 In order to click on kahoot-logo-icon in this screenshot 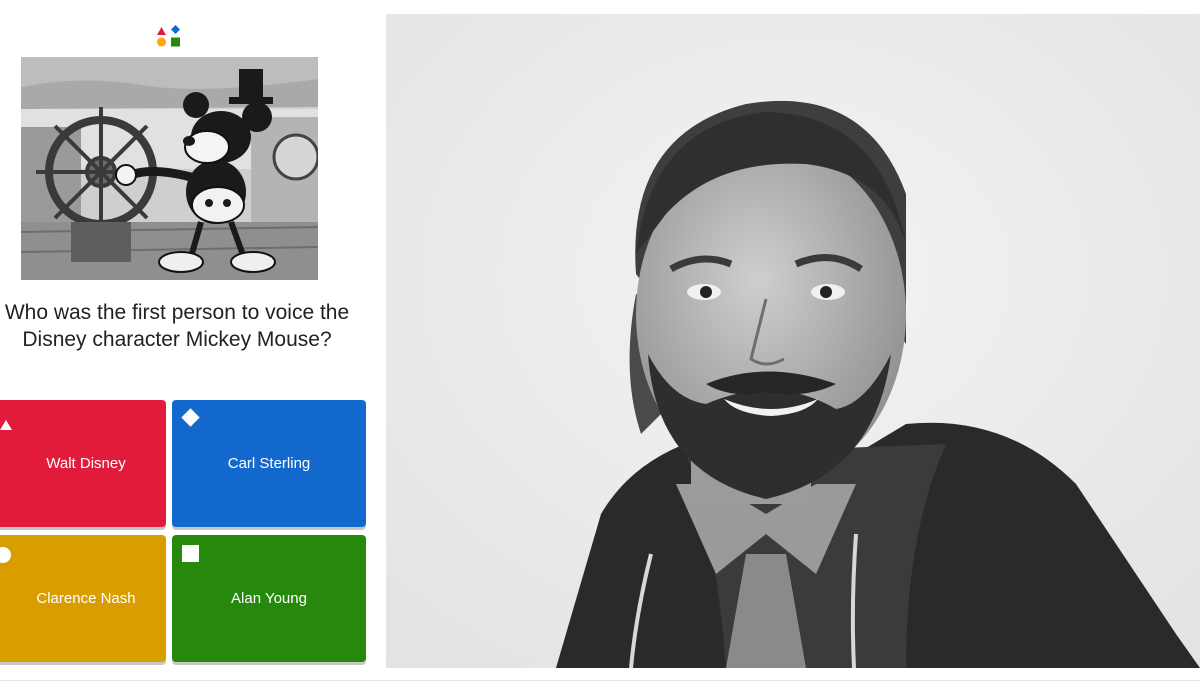, I will do `click(168, 36)`.